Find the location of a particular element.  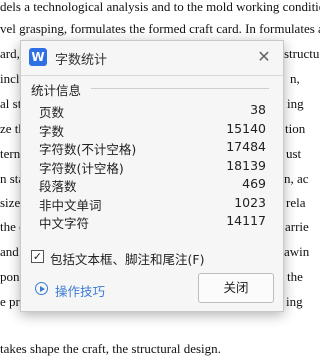

stat-label: 非中文单词 is located at coordinates (70, 205).